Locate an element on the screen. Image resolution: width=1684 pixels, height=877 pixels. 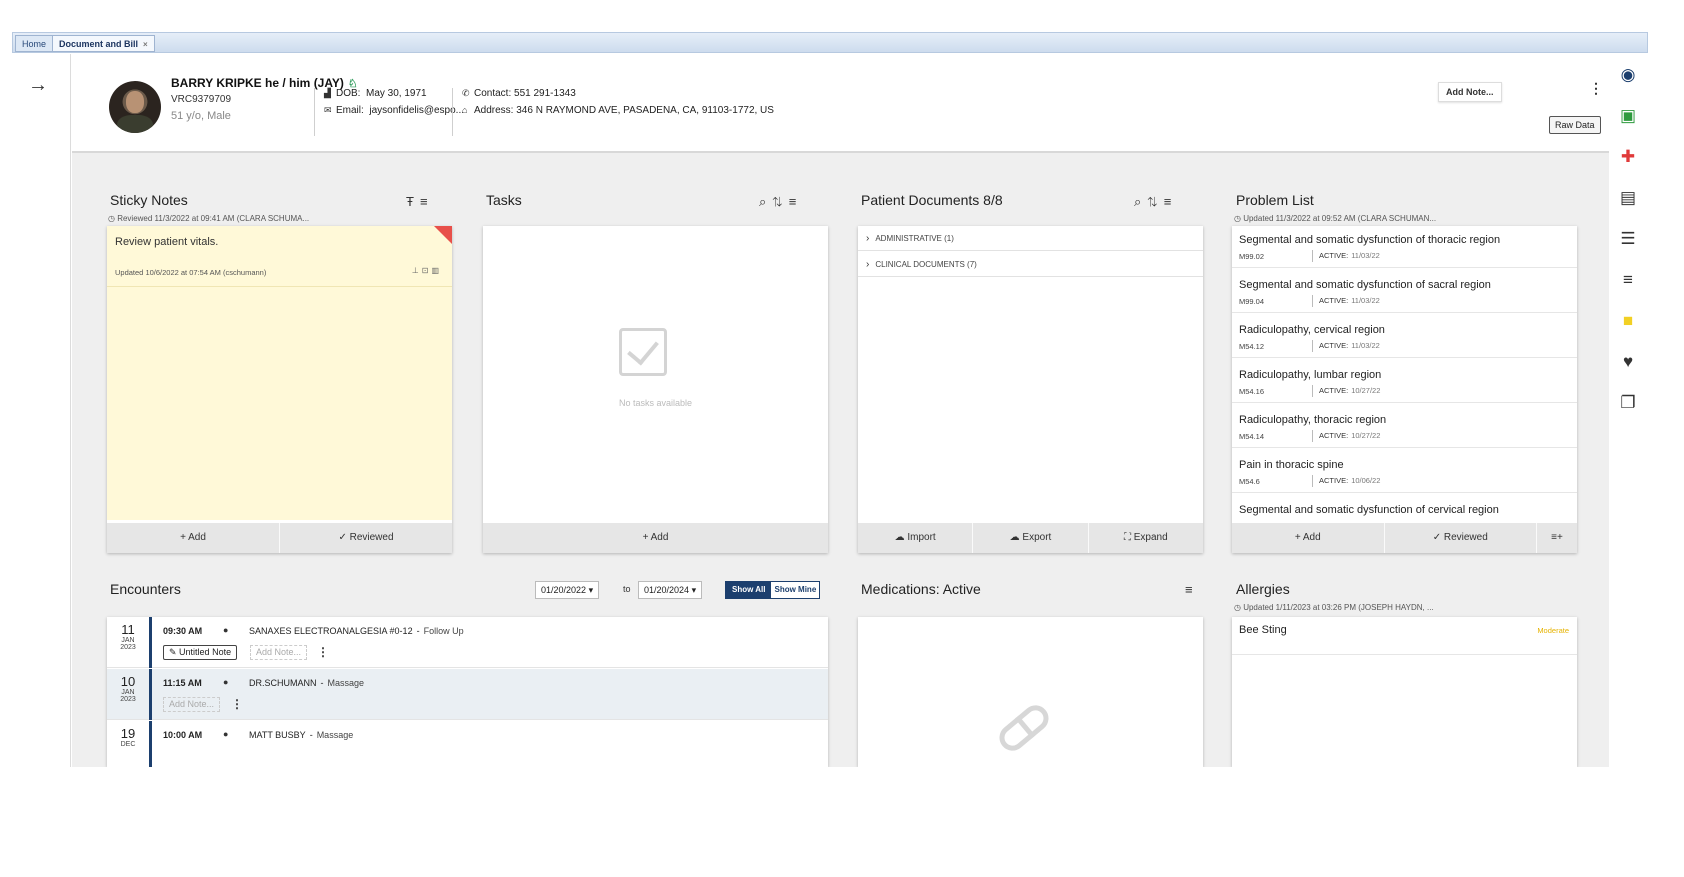
show-all-button: Show All is located at coordinates (749, 590).